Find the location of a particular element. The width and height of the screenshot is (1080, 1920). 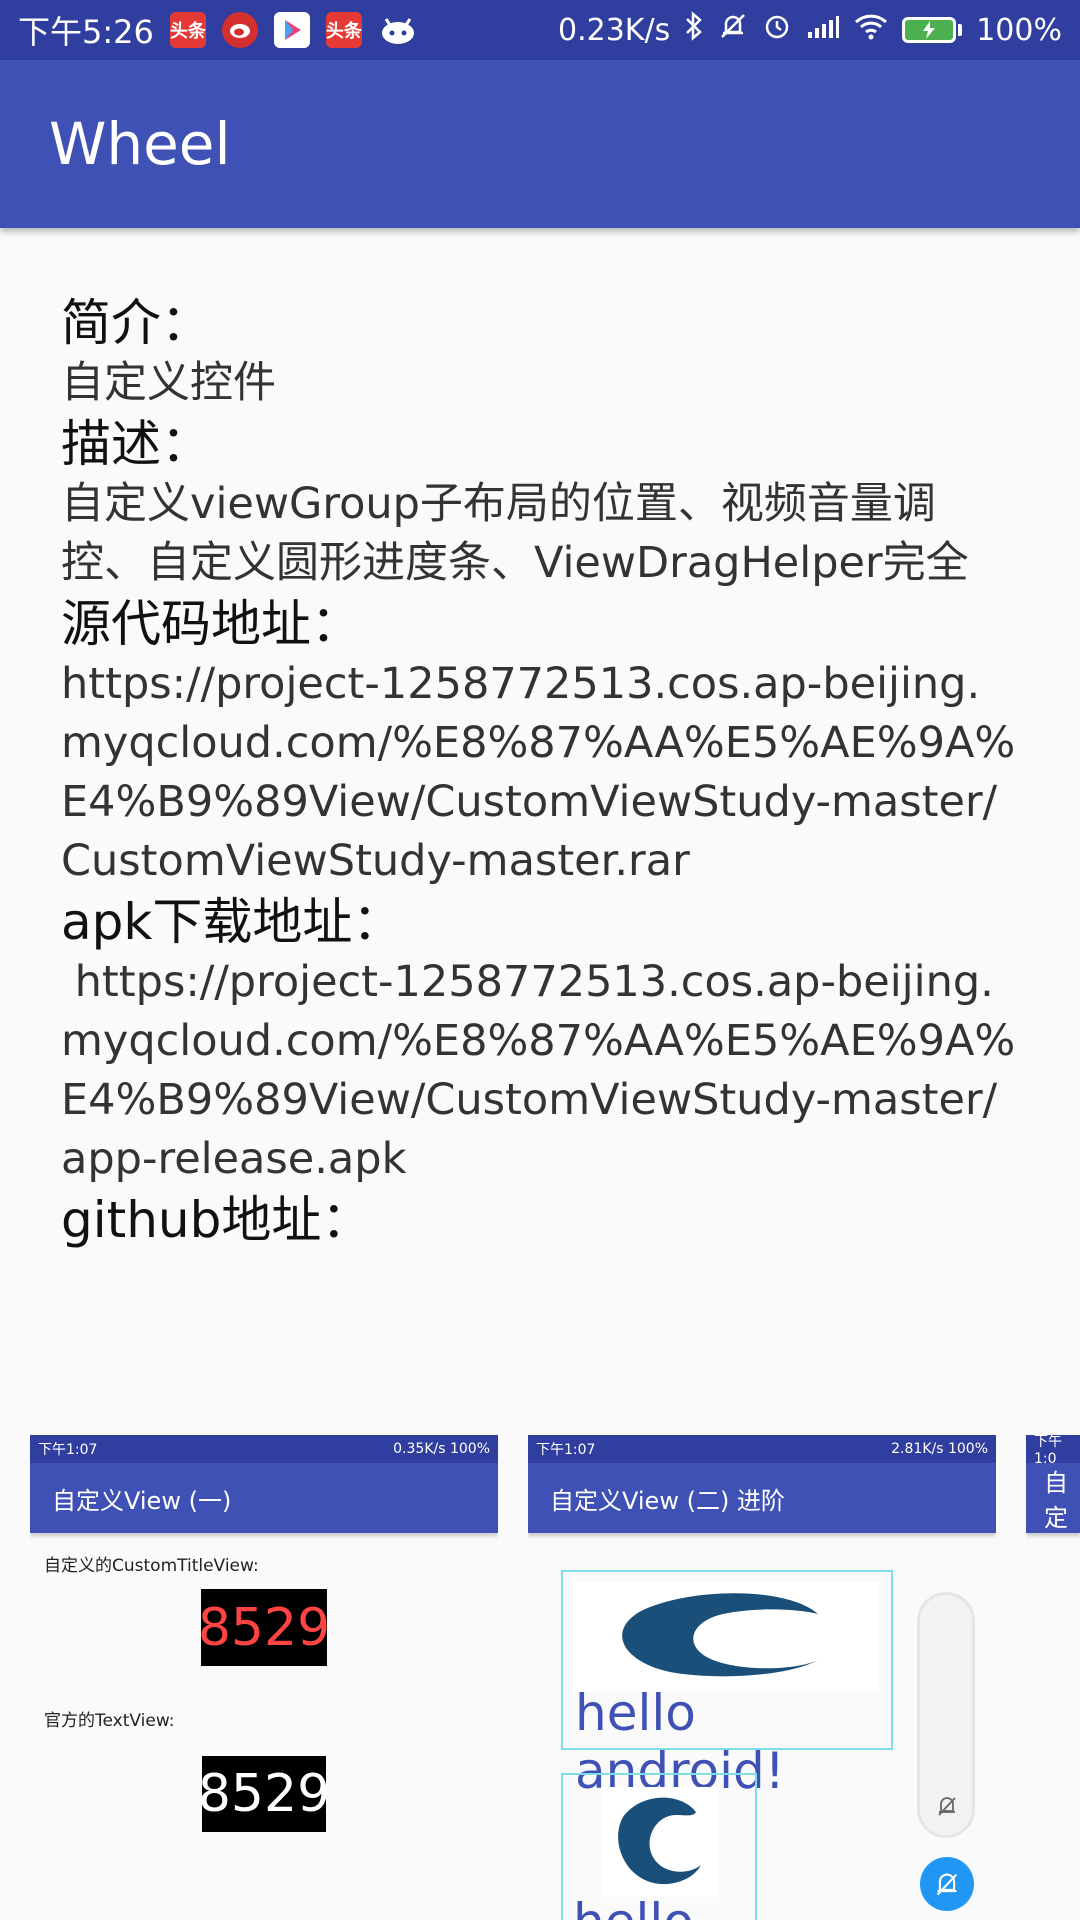

description-heading: 描述： is located at coordinates (136, 444).